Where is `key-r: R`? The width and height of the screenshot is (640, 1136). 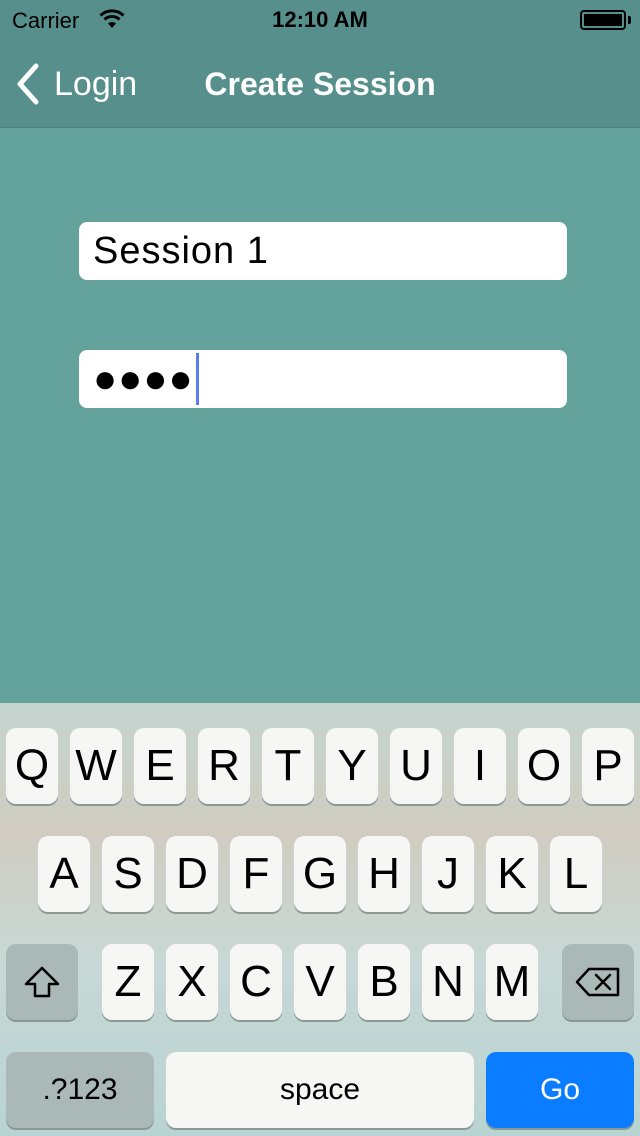
key-r: R is located at coordinates (224, 766).